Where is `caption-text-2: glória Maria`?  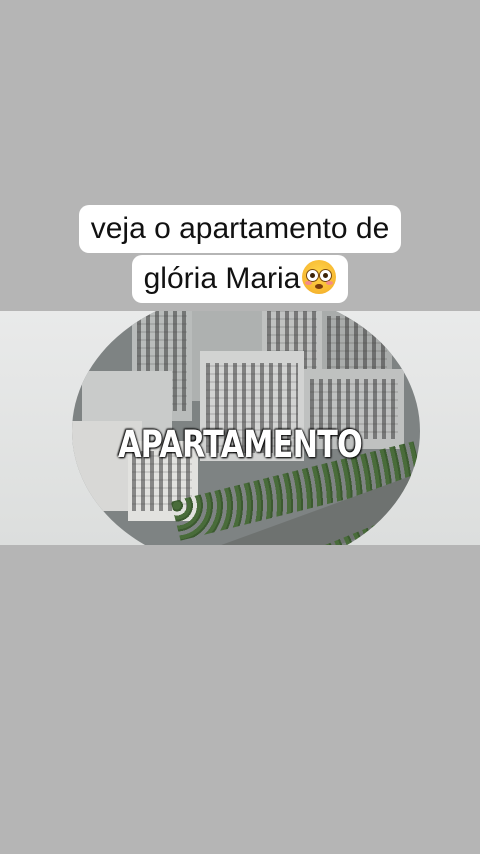
caption-text-2: glória Maria is located at coordinates (222, 278).